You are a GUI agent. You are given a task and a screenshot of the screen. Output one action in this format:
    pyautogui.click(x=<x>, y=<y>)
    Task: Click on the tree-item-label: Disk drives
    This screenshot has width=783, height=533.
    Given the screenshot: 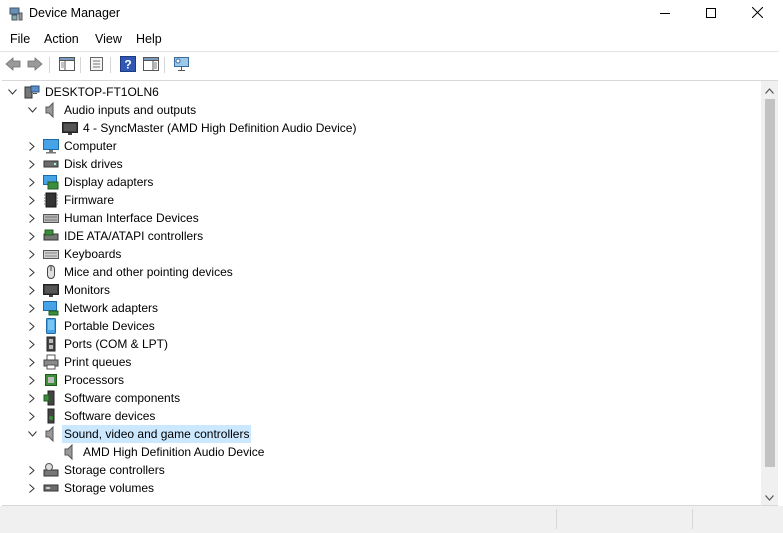 What is the action you would take?
    pyautogui.click(x=93, y=164)
    